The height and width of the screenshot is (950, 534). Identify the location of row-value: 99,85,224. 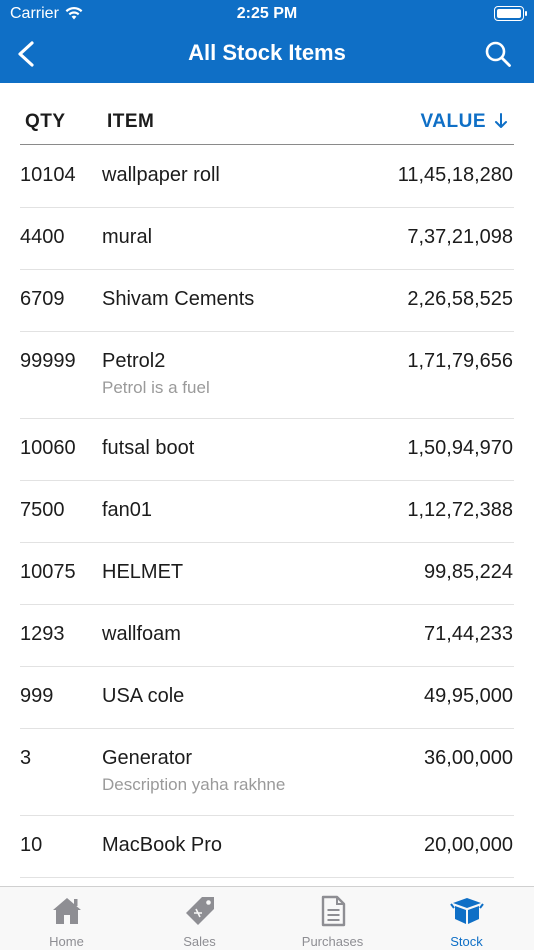
(468, 572).